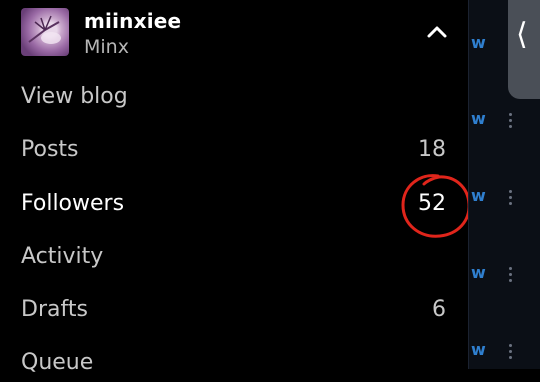 The image size is (540, 382). What do you see at coordinates (54, 309) in the screenshot?
I see `menu-item-label: Drafts` at bounding box center [54, 309].